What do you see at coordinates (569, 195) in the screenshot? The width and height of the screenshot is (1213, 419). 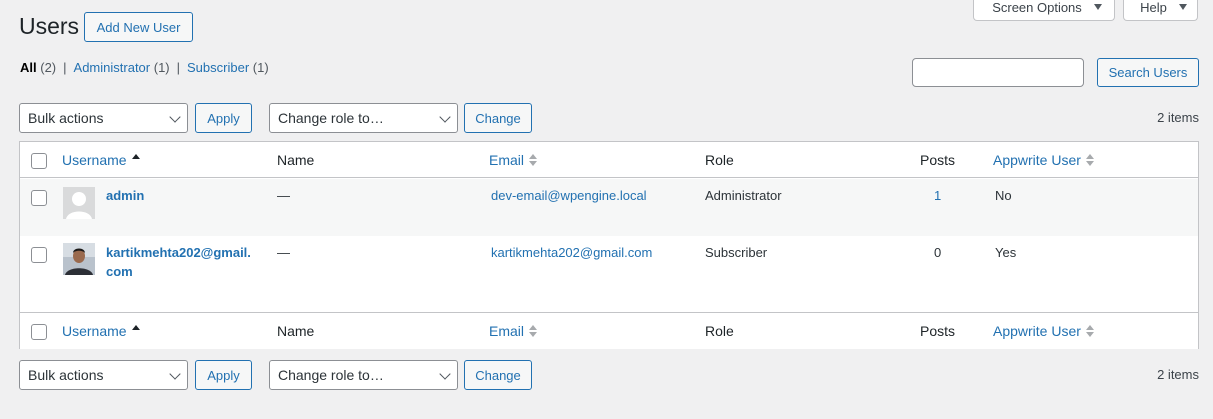 I see `email-link: dev-email@wpengine.local` at bounding box center [569, 195].